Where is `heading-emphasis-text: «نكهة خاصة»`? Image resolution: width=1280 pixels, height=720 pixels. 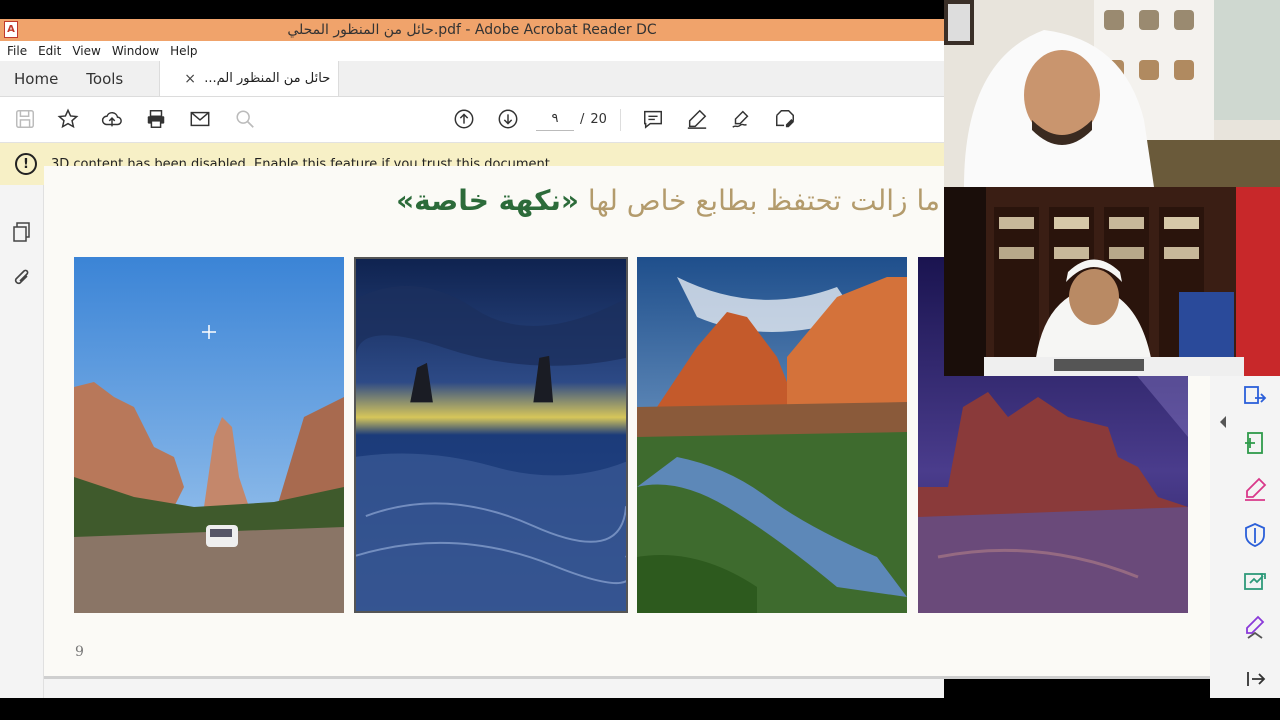 heading-emphasis-text: «نكهة خاصة» is located at coordinates (488, 200).